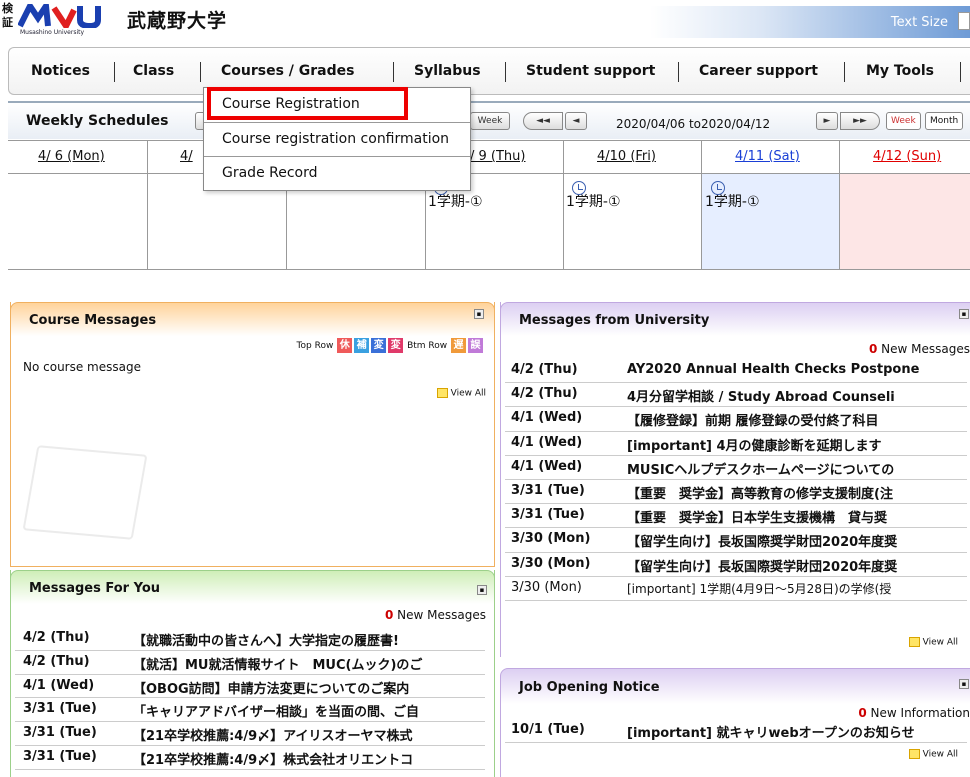 The image size is (970, 777). What do you see at coordinates (60, 71) in the screenshot?
I see `nav-notices: Notices` at bounding box center [60, 71].